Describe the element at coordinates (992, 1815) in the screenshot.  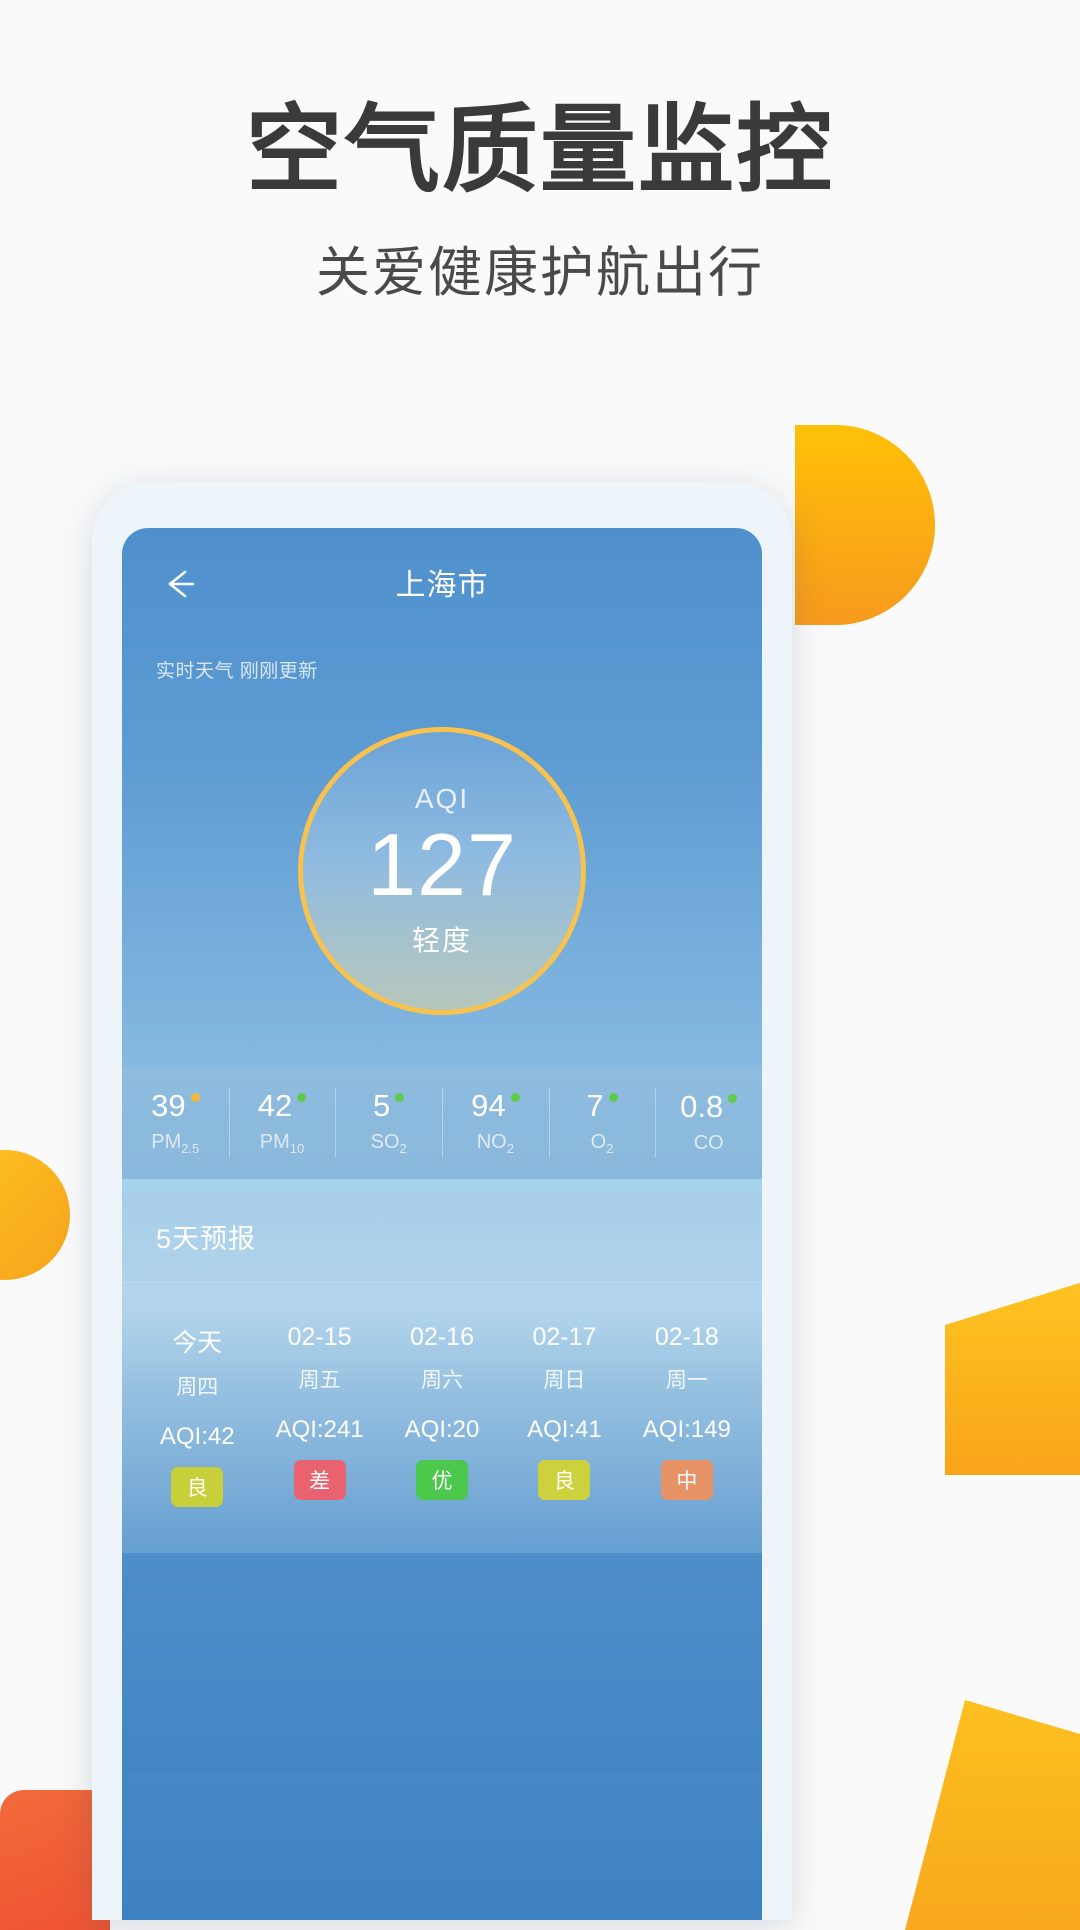
I see `decorative-triangle-shape-lower` at that location.